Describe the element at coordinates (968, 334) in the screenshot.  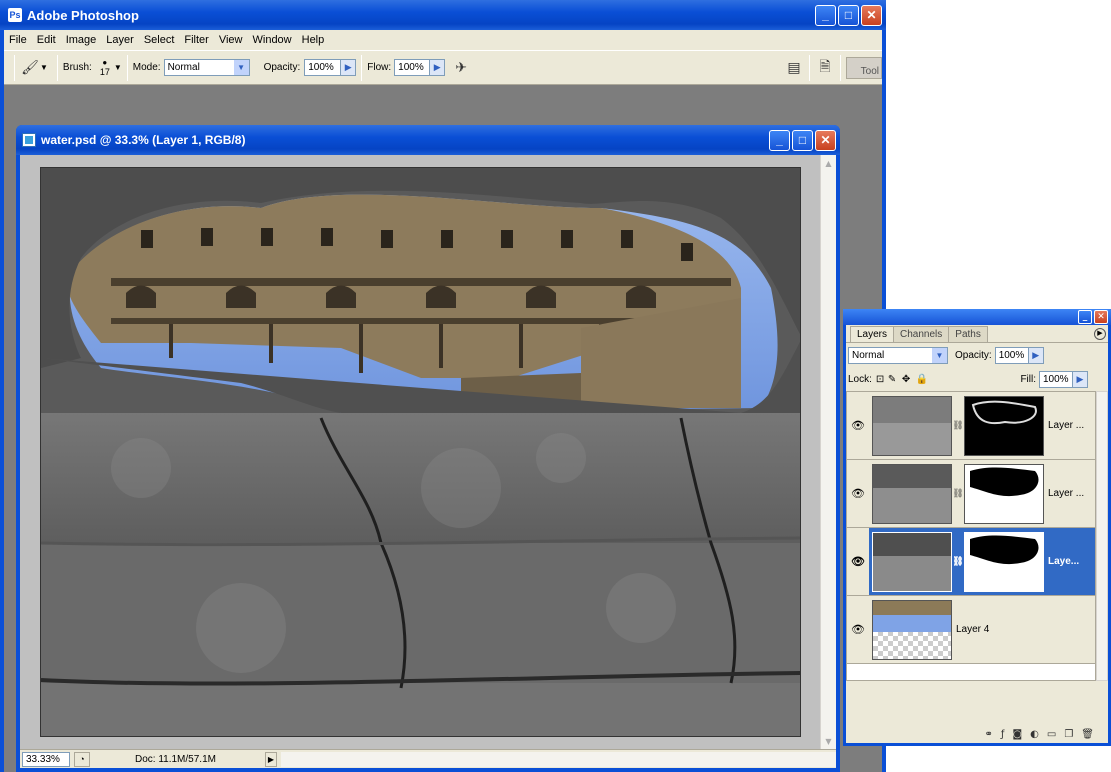
I see `tab-paths: Paths` at that location.